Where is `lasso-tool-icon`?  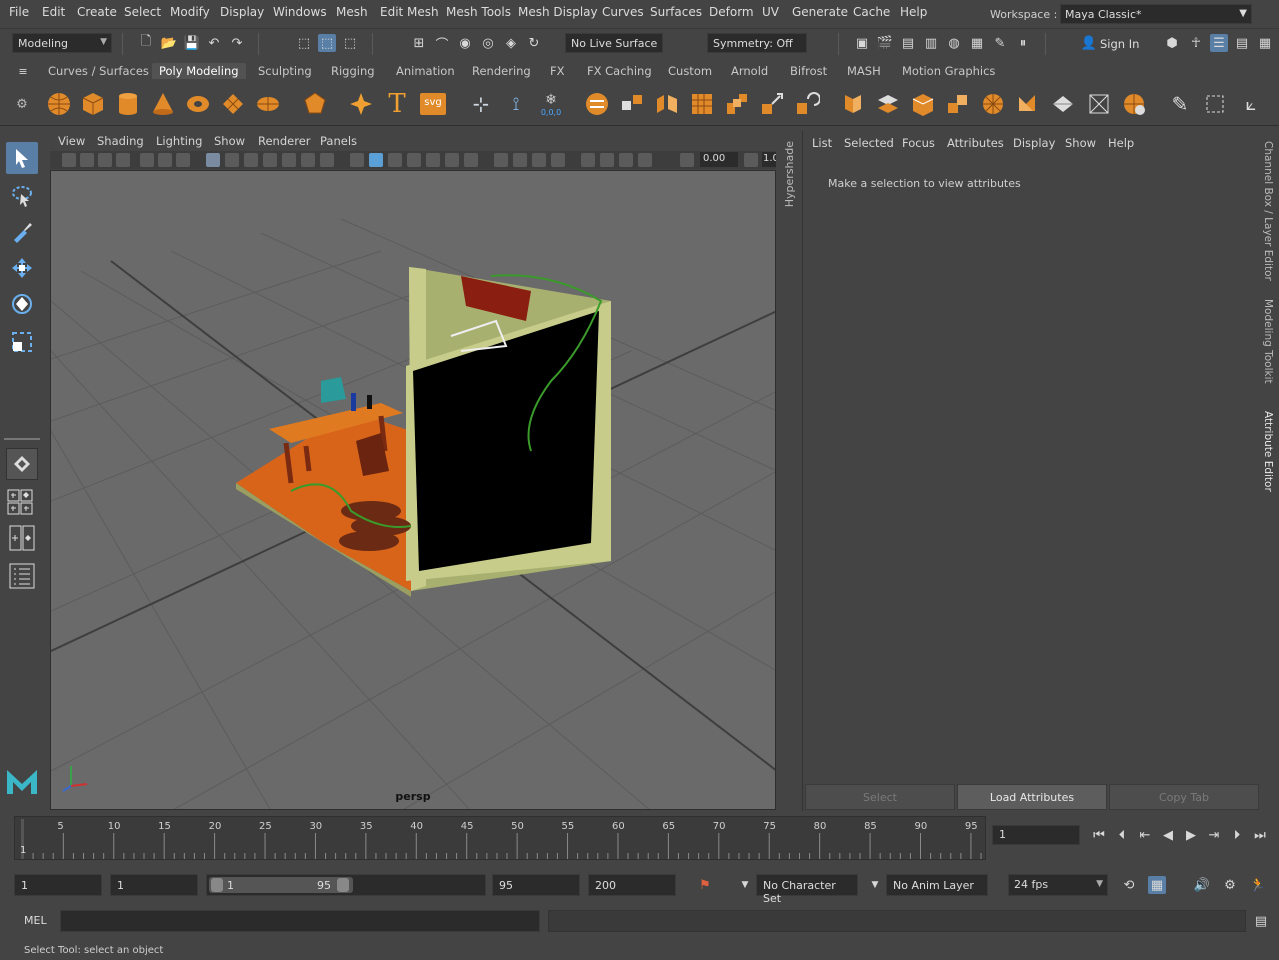
lasso-tool-icon is located at coordinates (22, 196).